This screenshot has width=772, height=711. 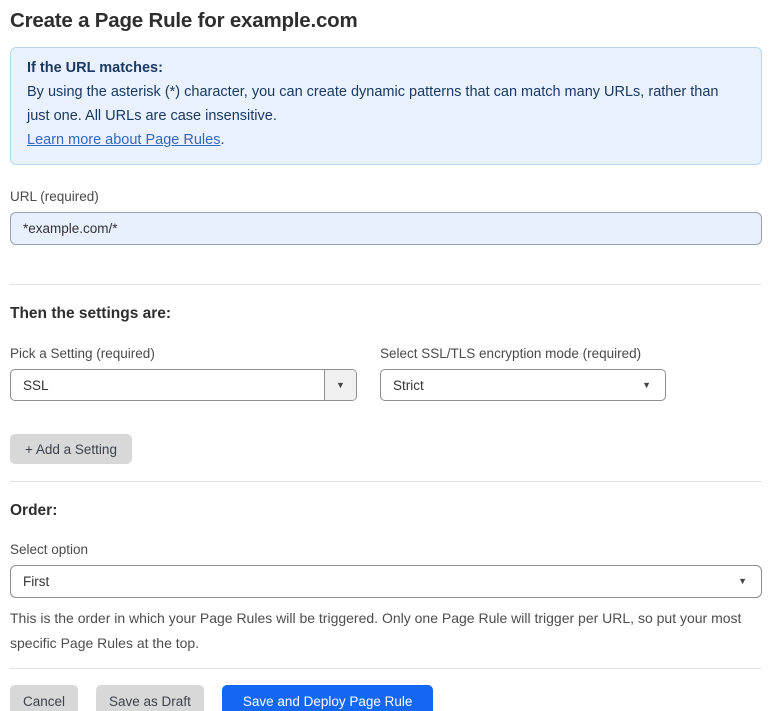 What do you see at coordinates (184, 20) in the screenshot?
I see `page-title: Create a Page Rule for example.com` at bounding box center [184, 20].